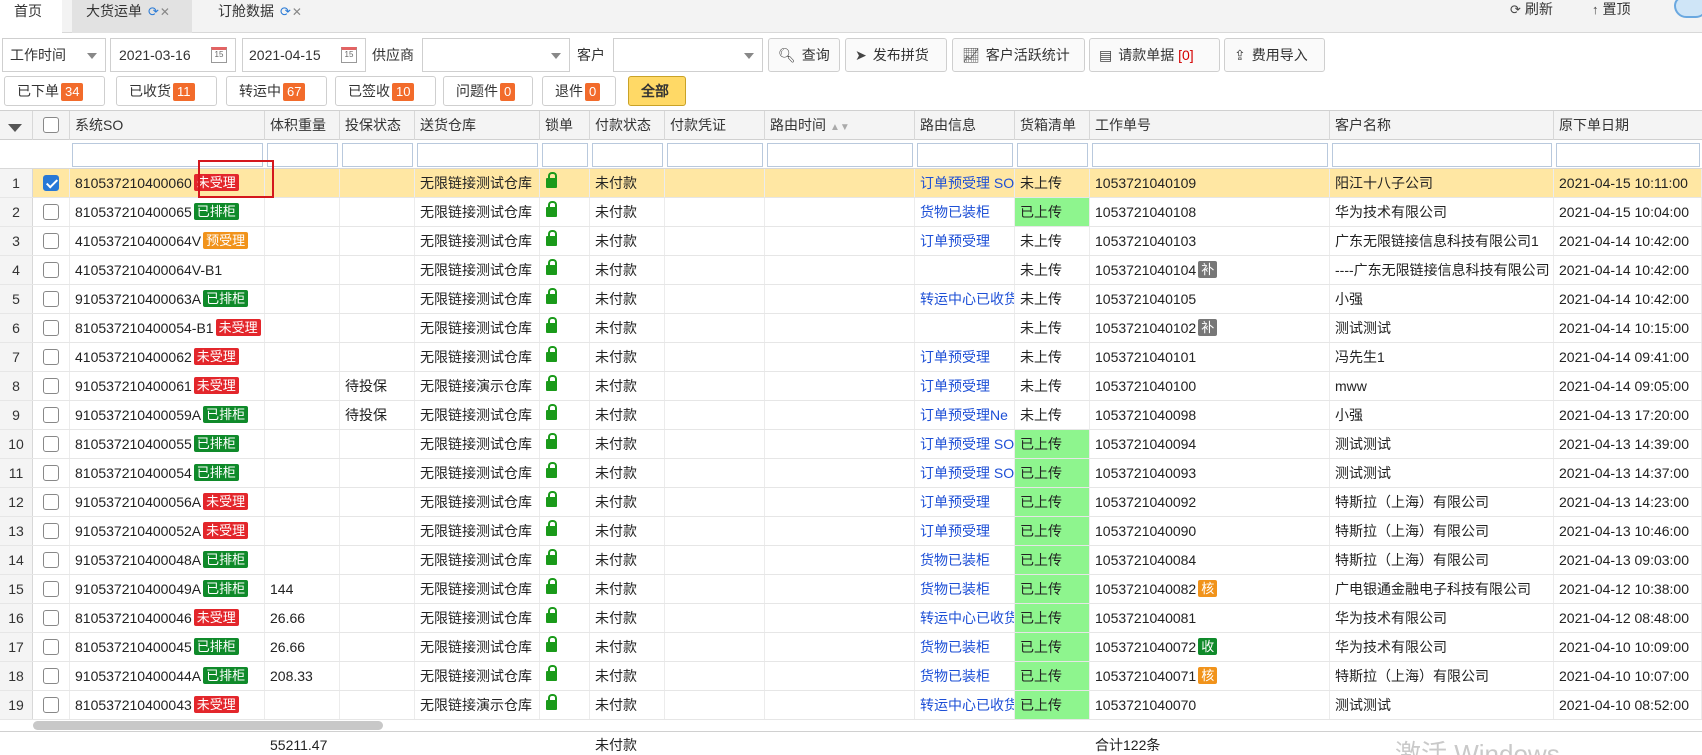  What do you see at coordinates (715, 155) in the screenshot?
I see `voucher-filter-input` at bounding box center [715, 155].